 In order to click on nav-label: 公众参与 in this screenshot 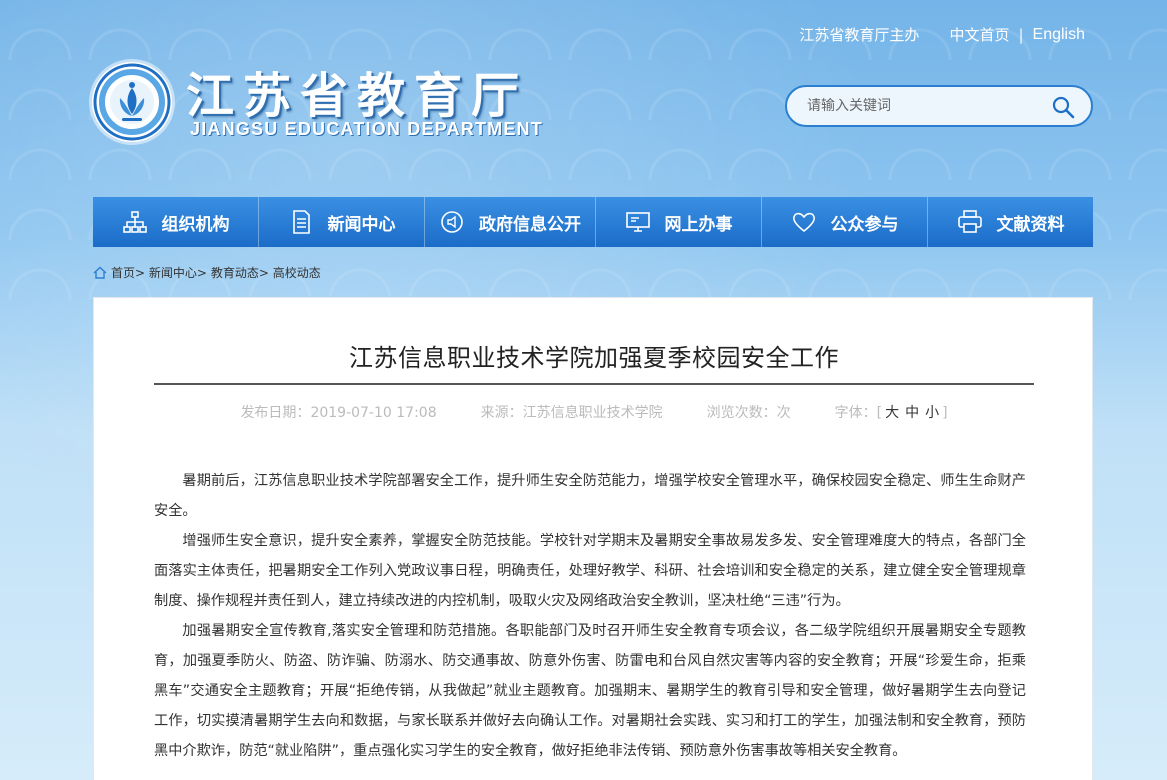, I will do `click(864, 224)`.